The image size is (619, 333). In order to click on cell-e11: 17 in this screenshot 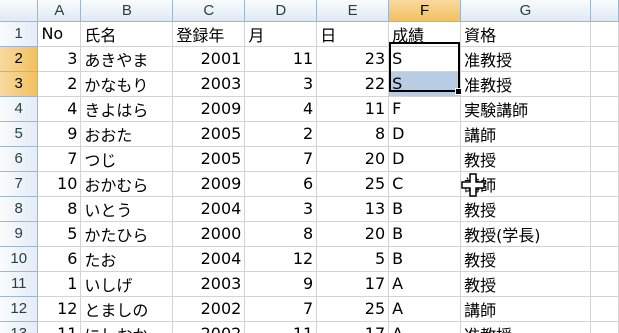, I will do `click(353, 284)`.